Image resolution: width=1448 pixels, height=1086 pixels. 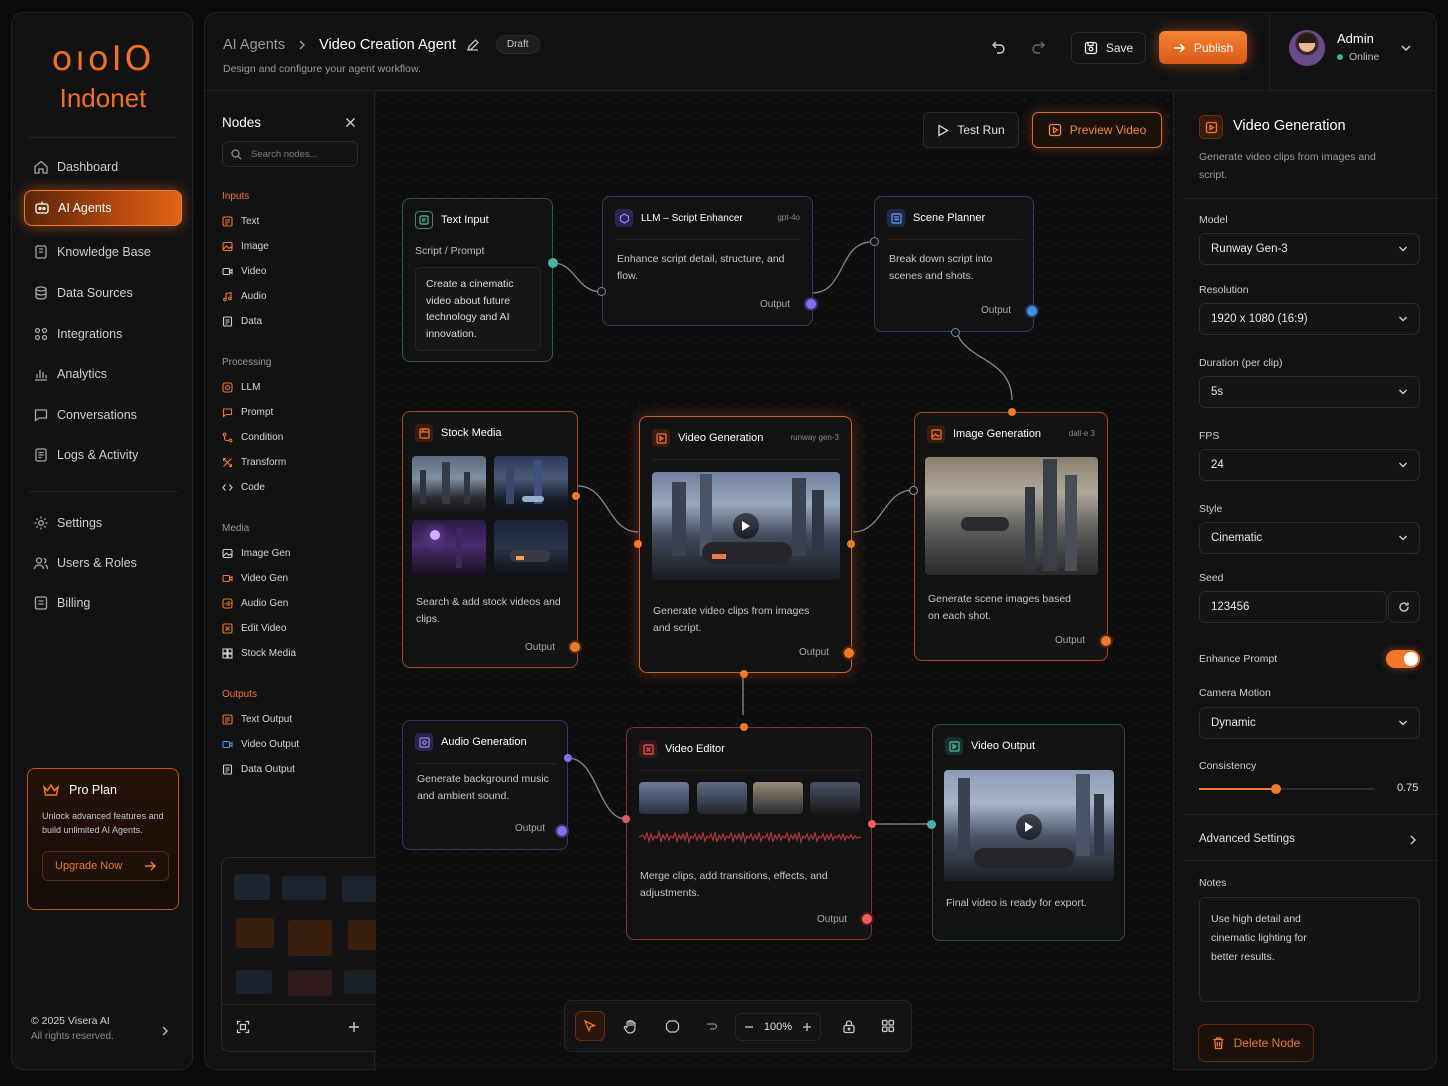 What do you see at coordinates (872, 824) in the screenshot?
I see `port-out-right` at bounding box center [872, 824].